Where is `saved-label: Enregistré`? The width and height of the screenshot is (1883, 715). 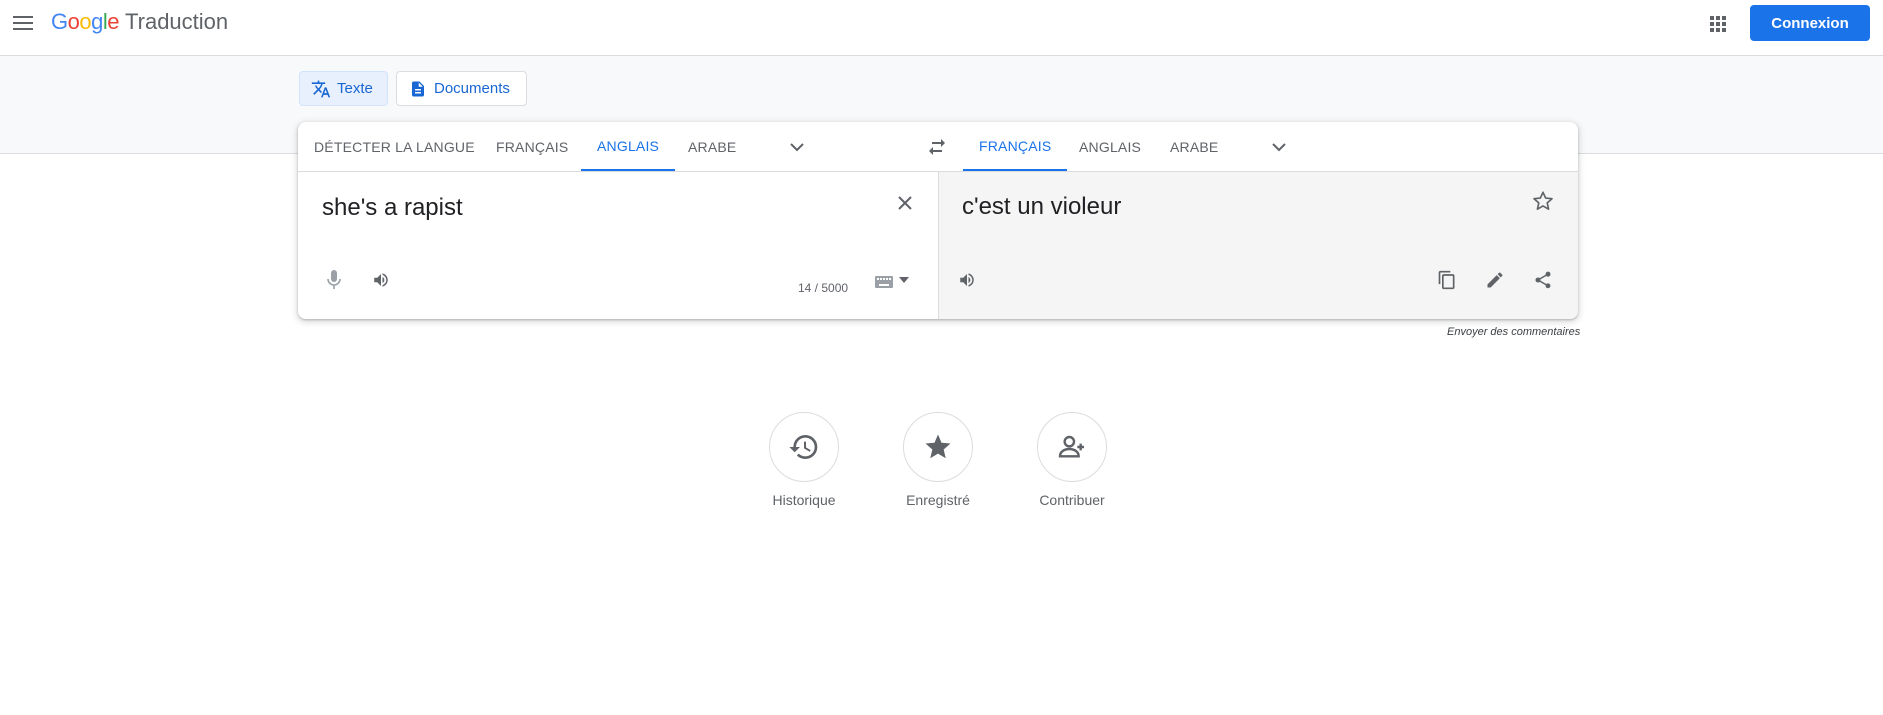 saved-label: Enregistré is located at coordinates (938, 500).